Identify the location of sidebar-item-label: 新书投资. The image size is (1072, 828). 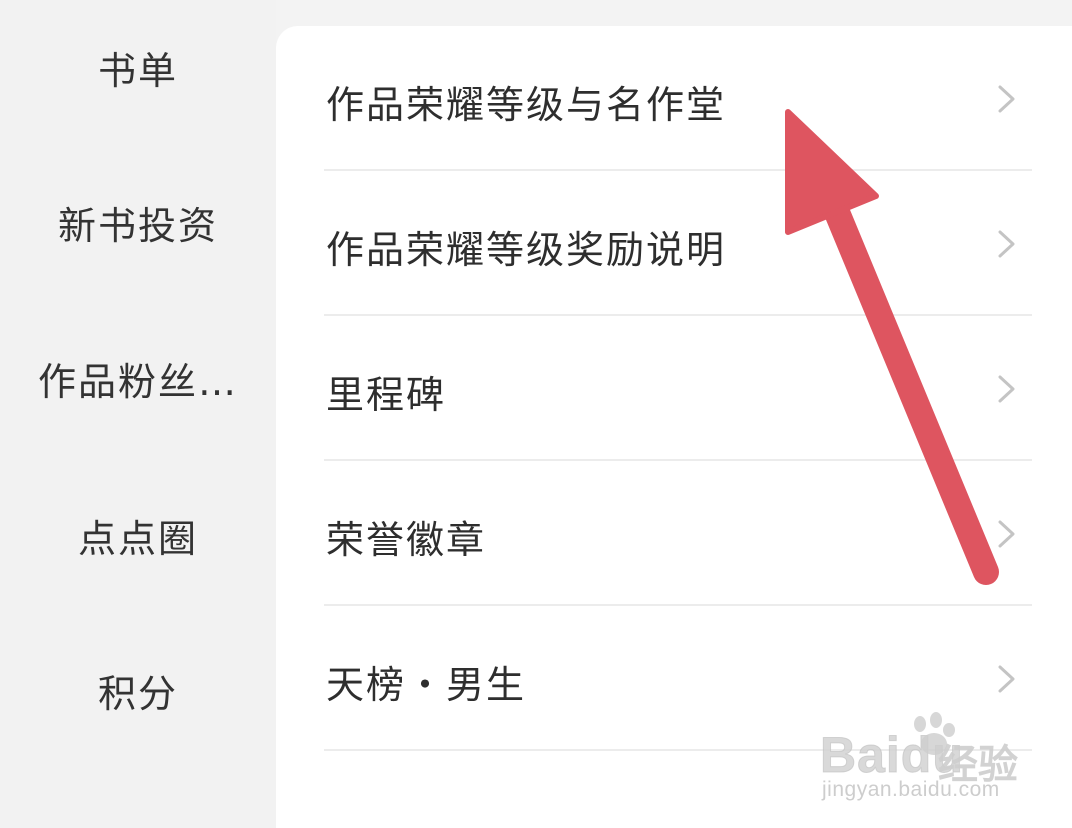
(137, 225).